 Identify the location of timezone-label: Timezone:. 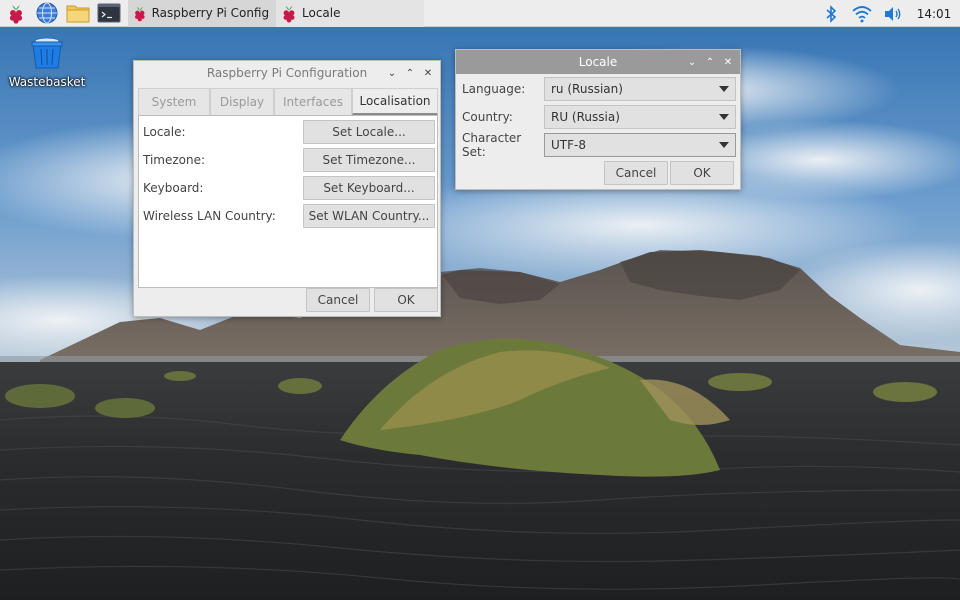
(174, 160).